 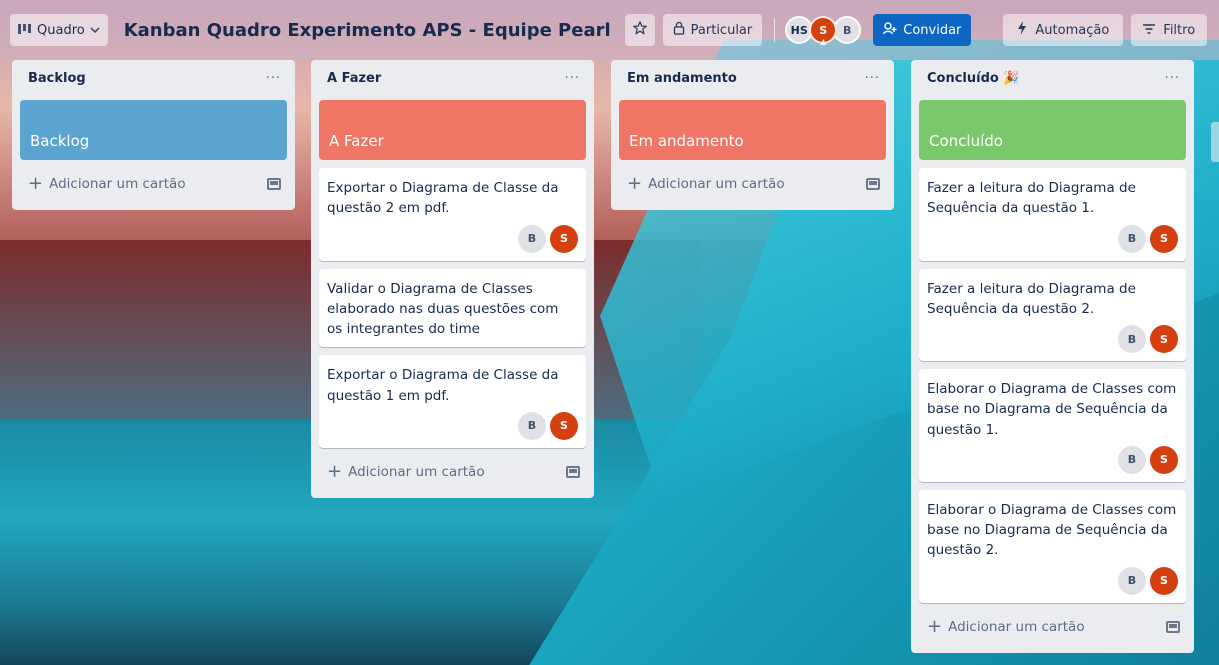 What do you see at coordinates (1215, 142) in the screenshot?
I see `next-list-edge` at bounding box center [1215, 142].